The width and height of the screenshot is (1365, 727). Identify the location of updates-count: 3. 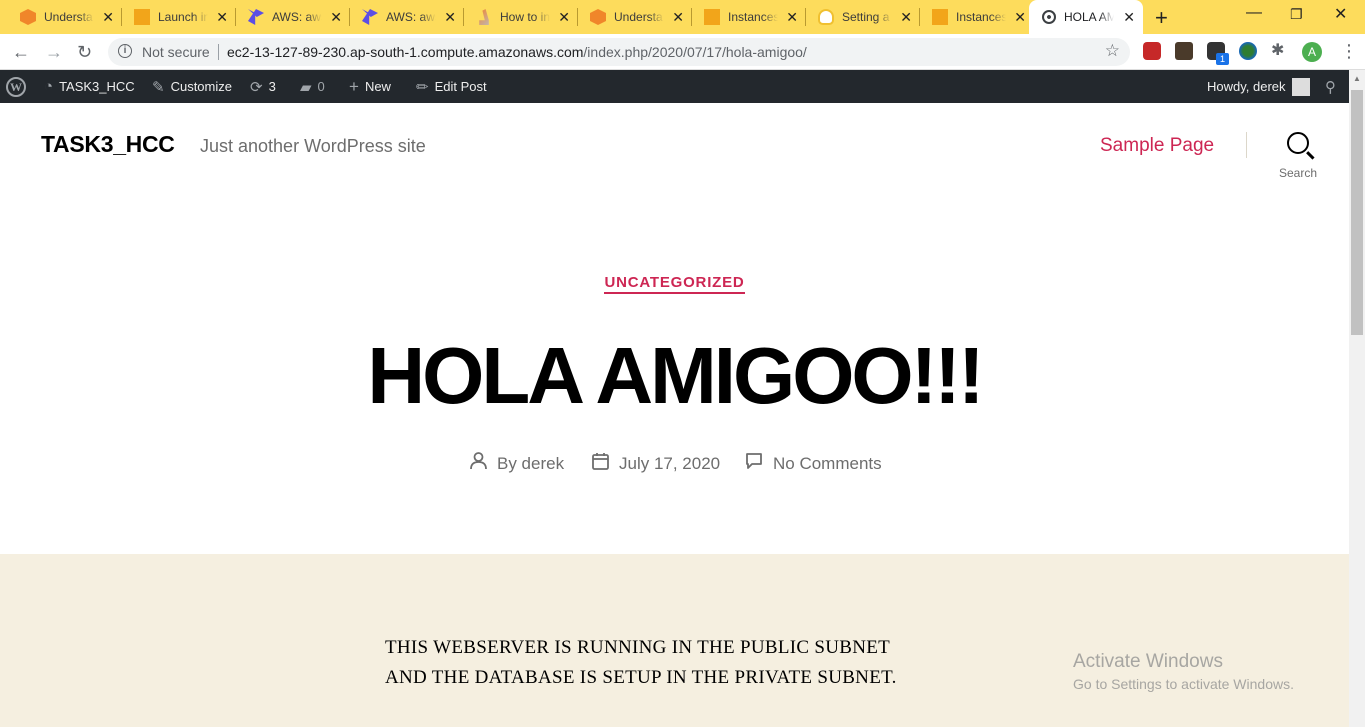
(272, 86).